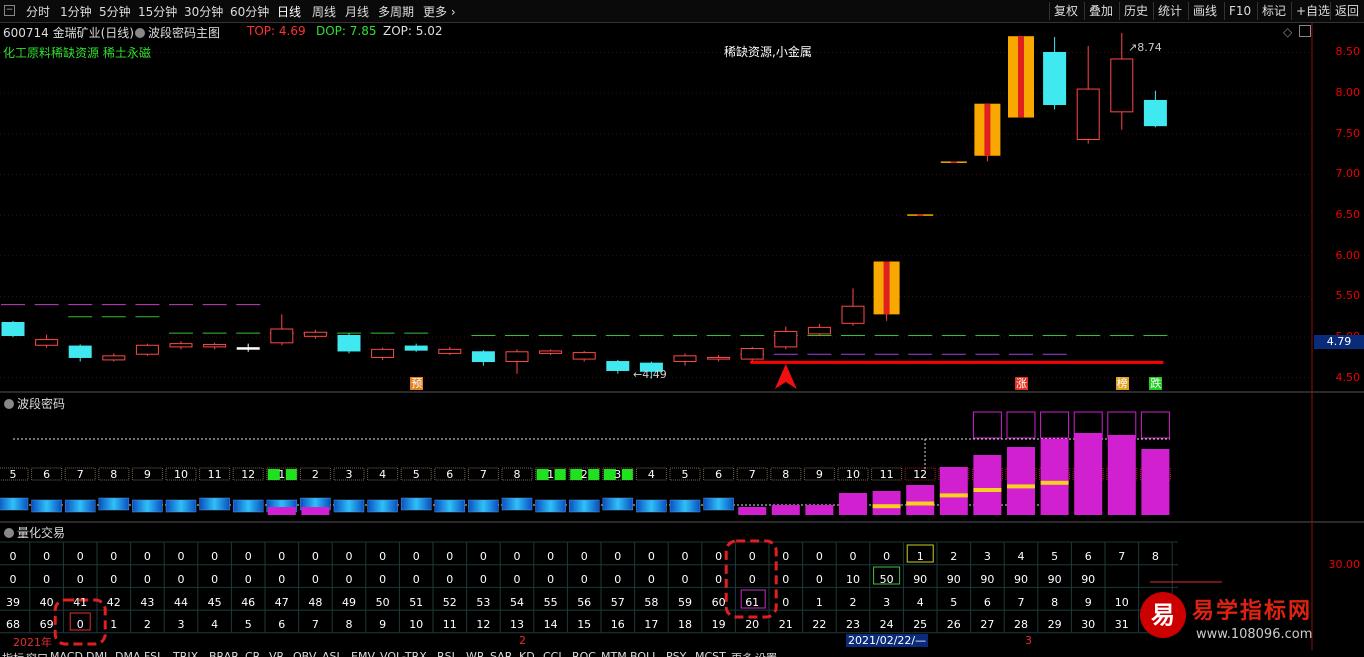 The width and height of the screenshot is (1364, 657). What do you see at coordinates (417, 383) in the screenshot?
I see `signal-marker: 预` at bounding box center [417, 383].